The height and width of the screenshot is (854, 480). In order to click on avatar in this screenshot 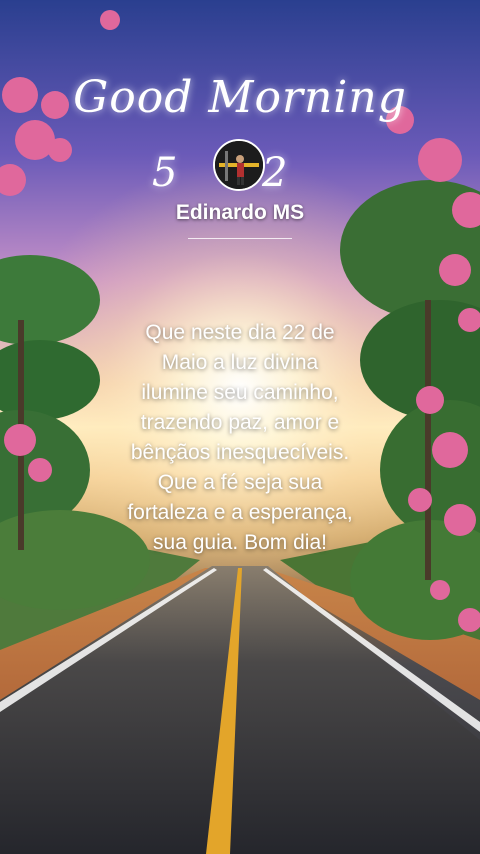, I will do `click(239, 165)`.